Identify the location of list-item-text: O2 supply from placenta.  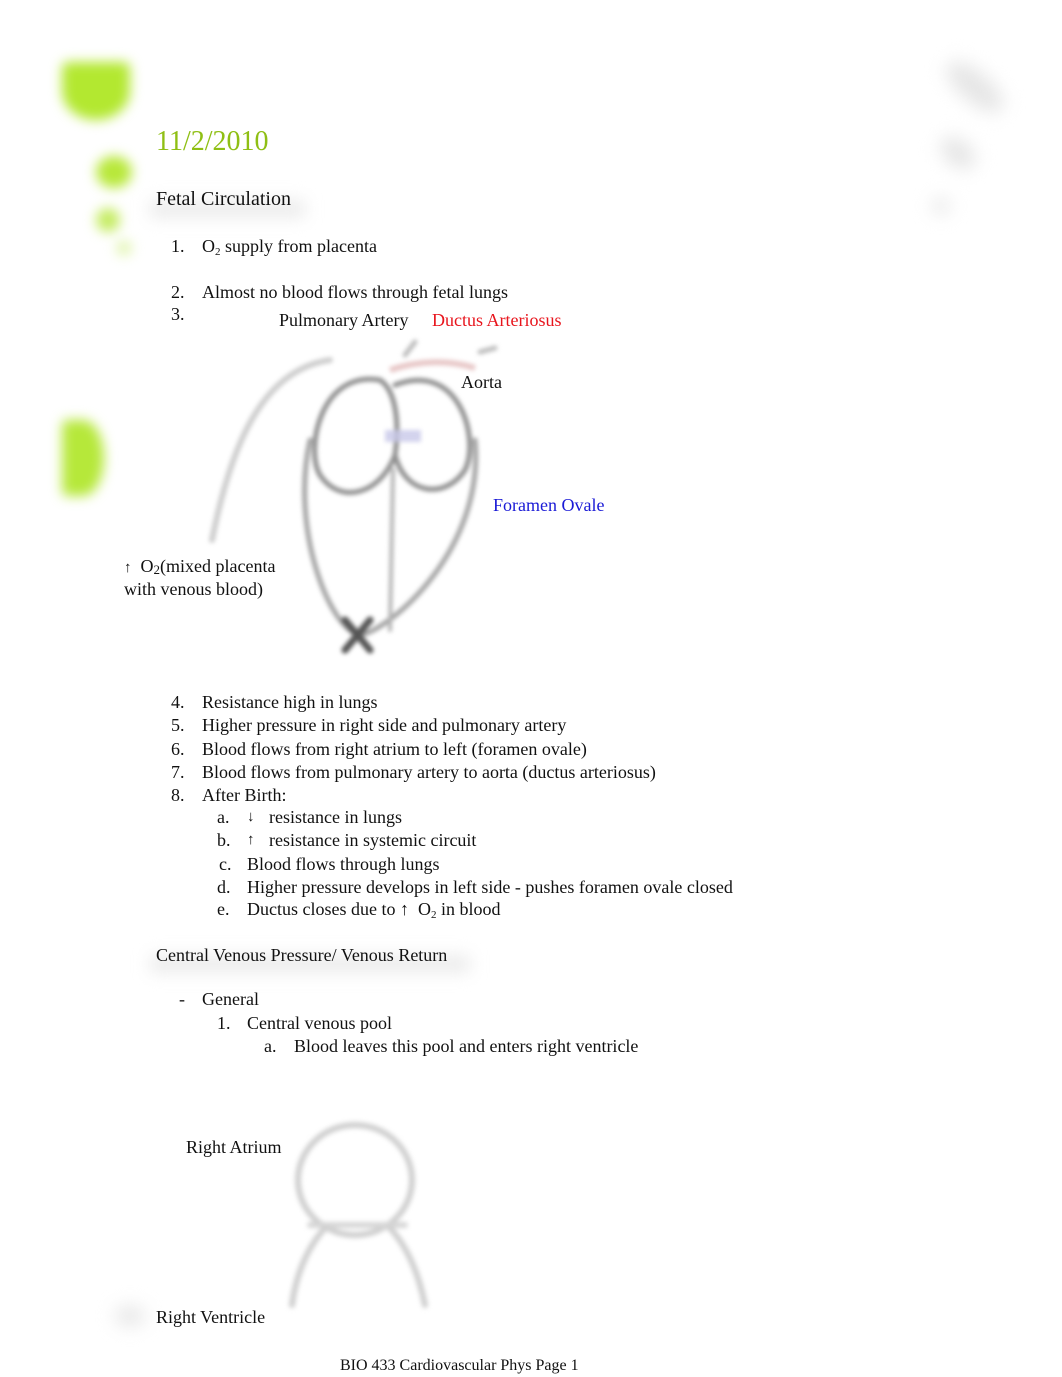
(289, 246).